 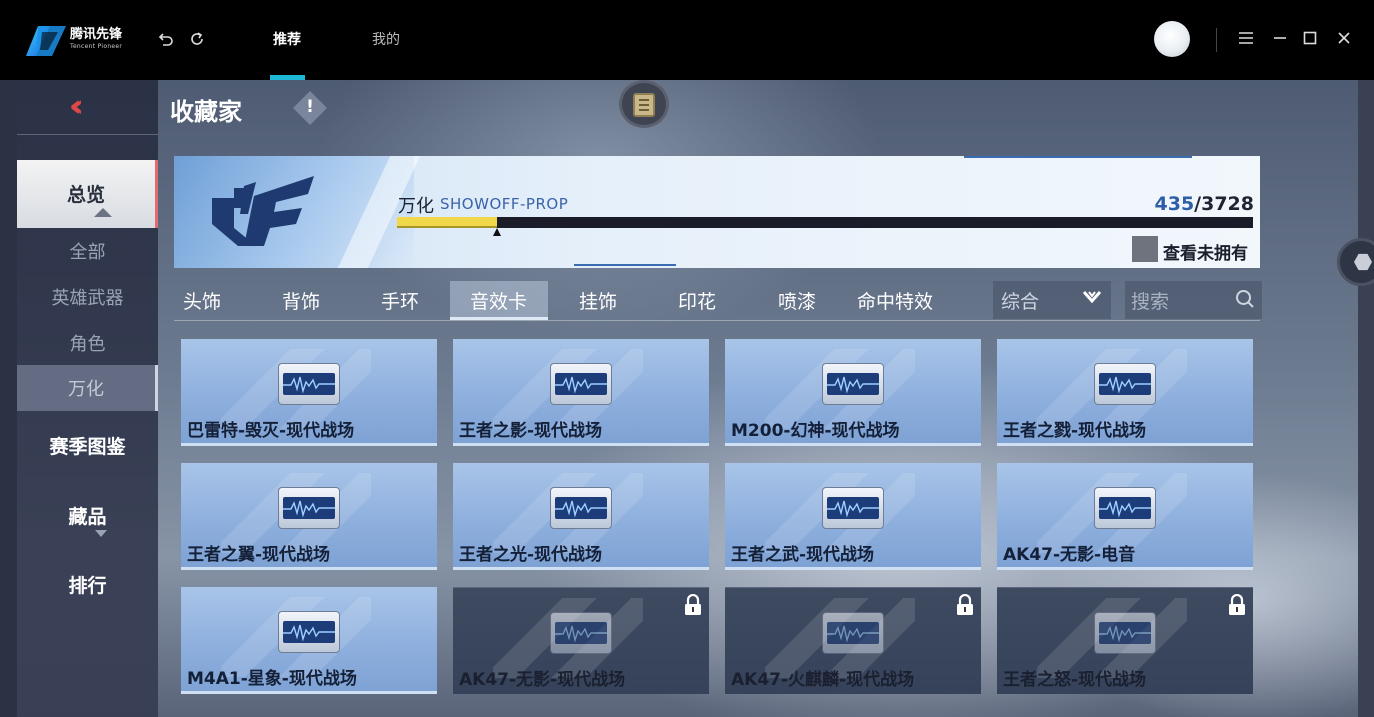 What do you see at coordinates (1020, 302) in the screenshot?
I see `sort-selected-value: 综合` at bounding box center [1020, 302].